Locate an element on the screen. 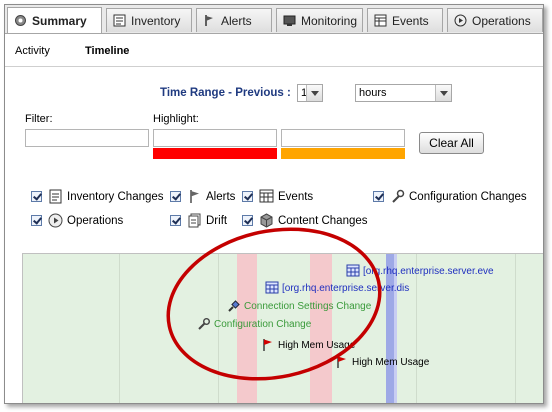 The height and width of the screenshot is (412, 552). annotation-ellipse is located at coordinates (274, 304).